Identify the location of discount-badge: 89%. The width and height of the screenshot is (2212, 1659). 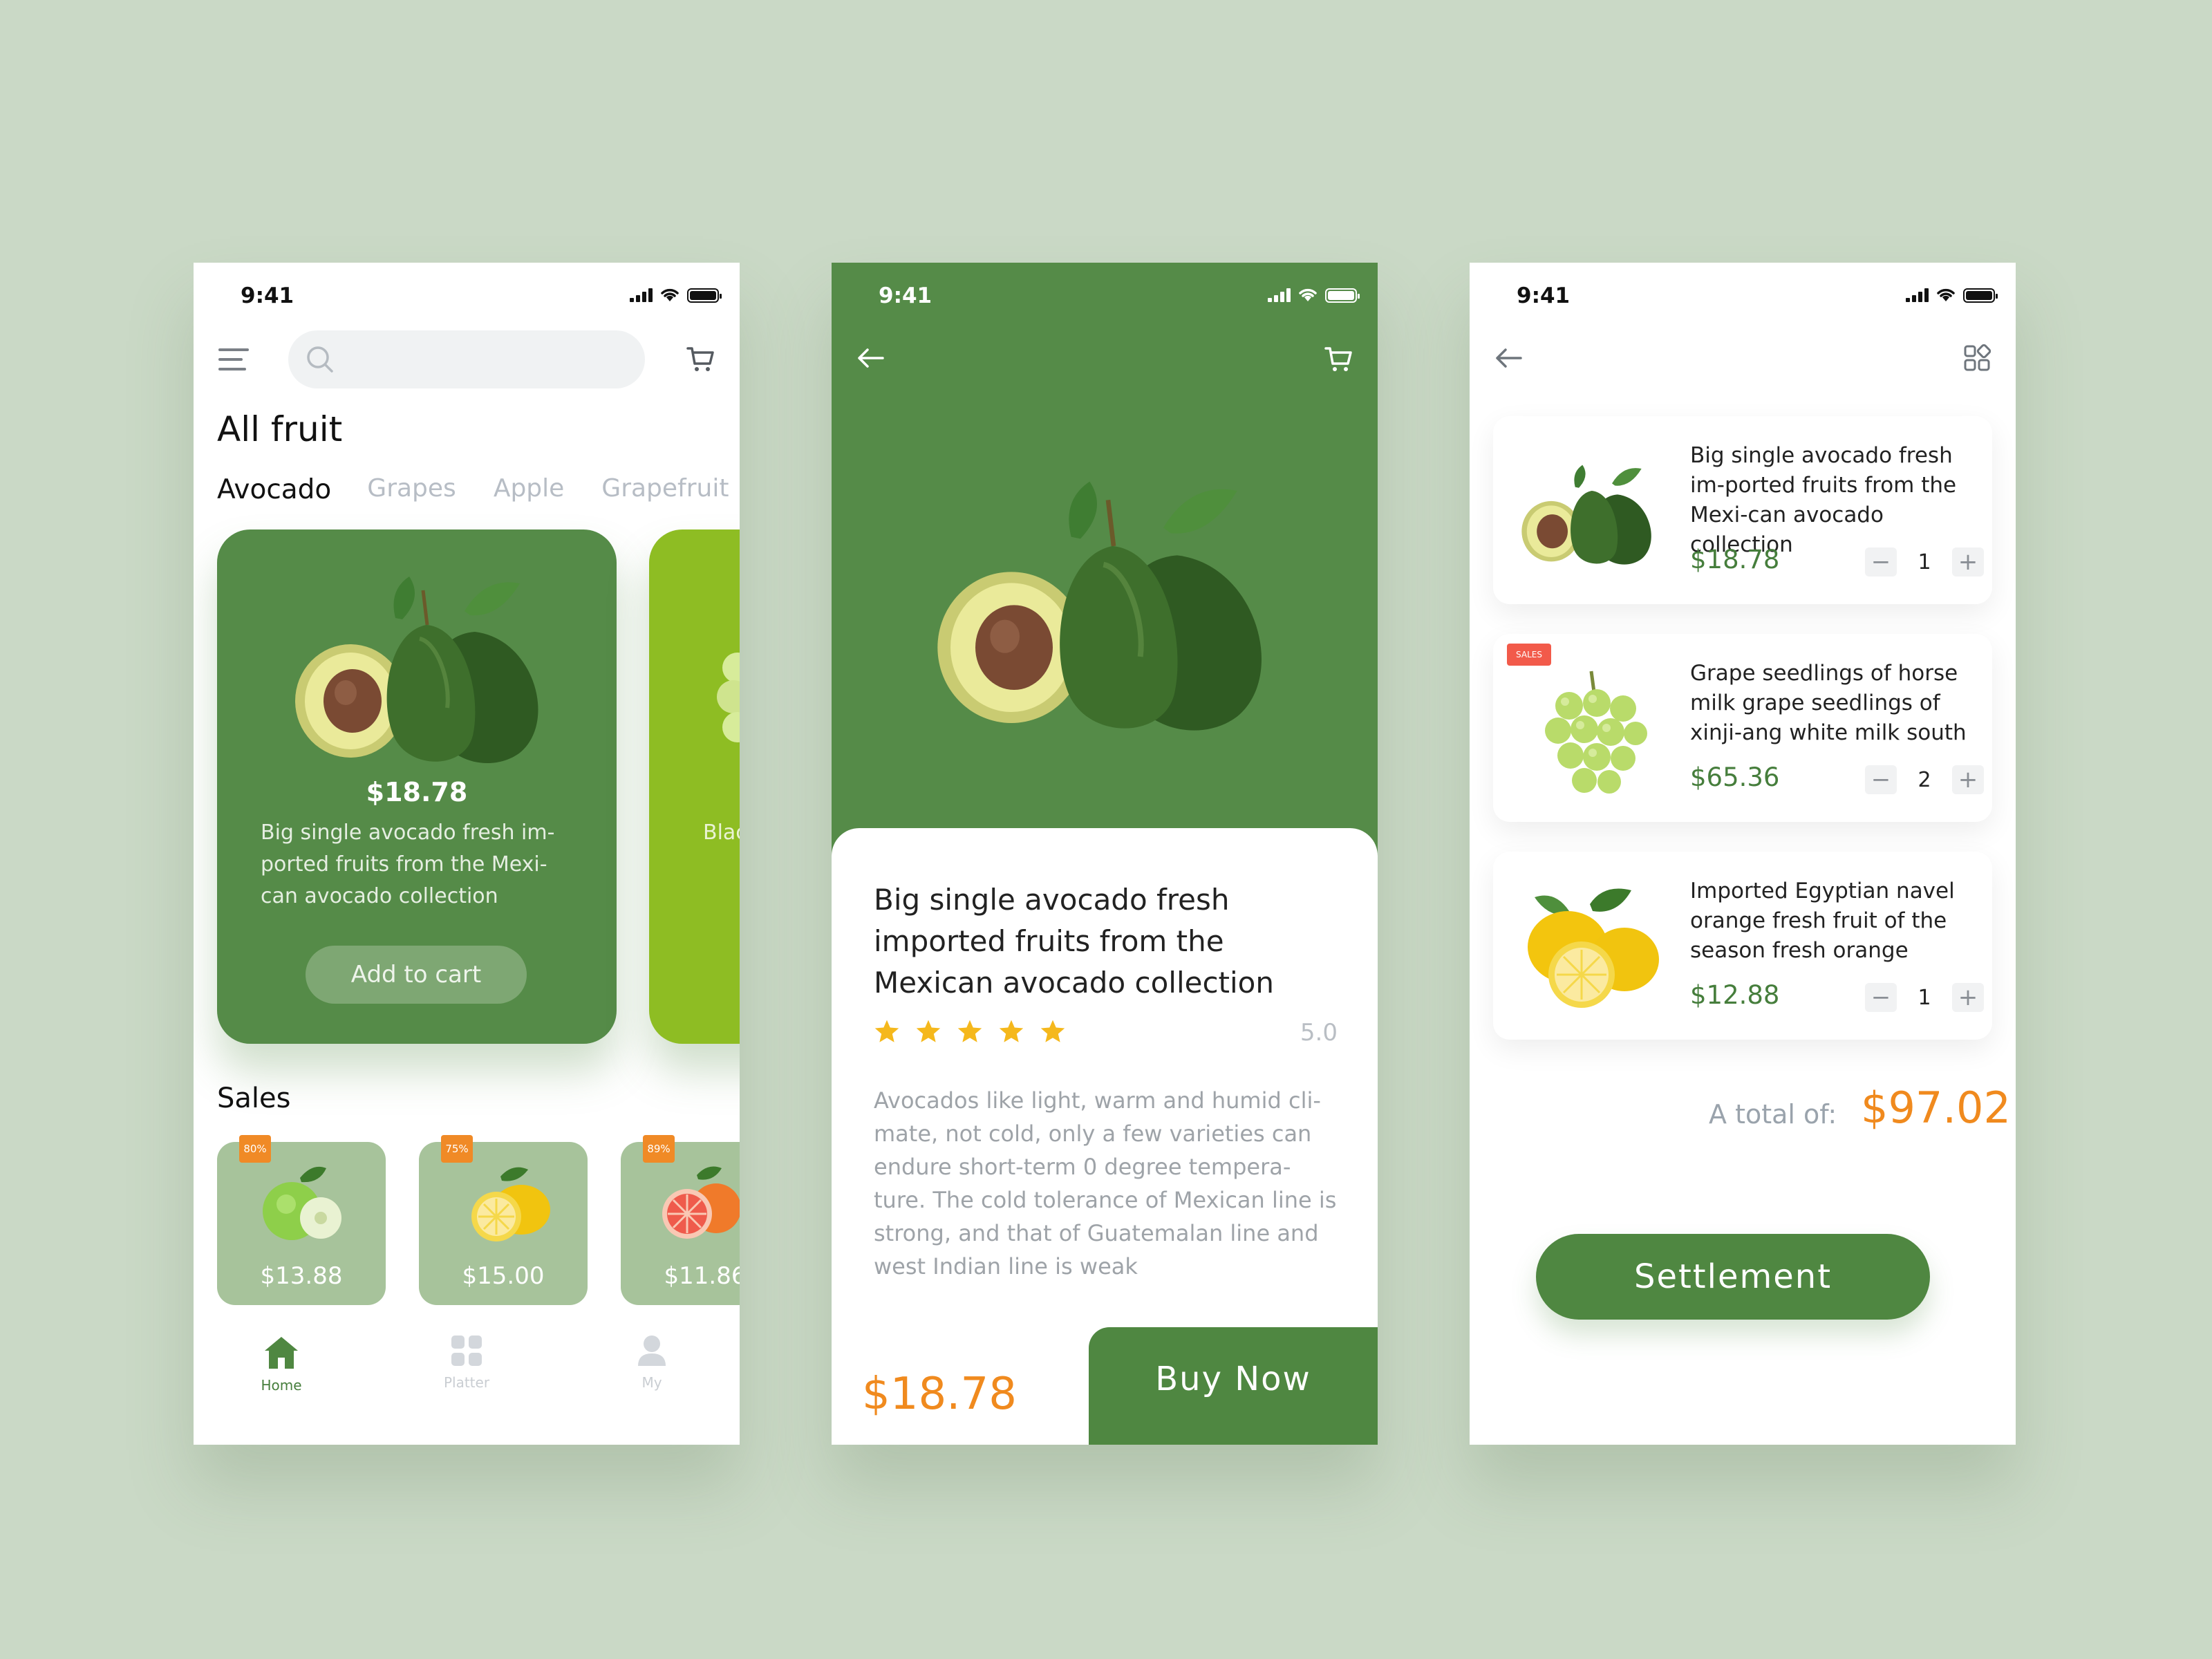
(659, 1149).